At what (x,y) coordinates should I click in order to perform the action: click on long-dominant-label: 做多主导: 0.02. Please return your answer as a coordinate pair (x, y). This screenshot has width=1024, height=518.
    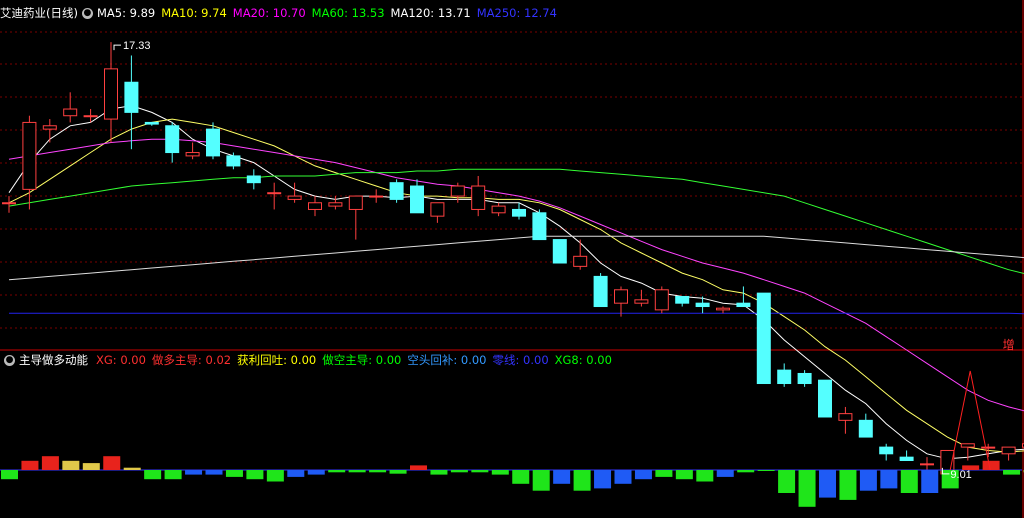
    Looking at the image, I should click on (191, 360).